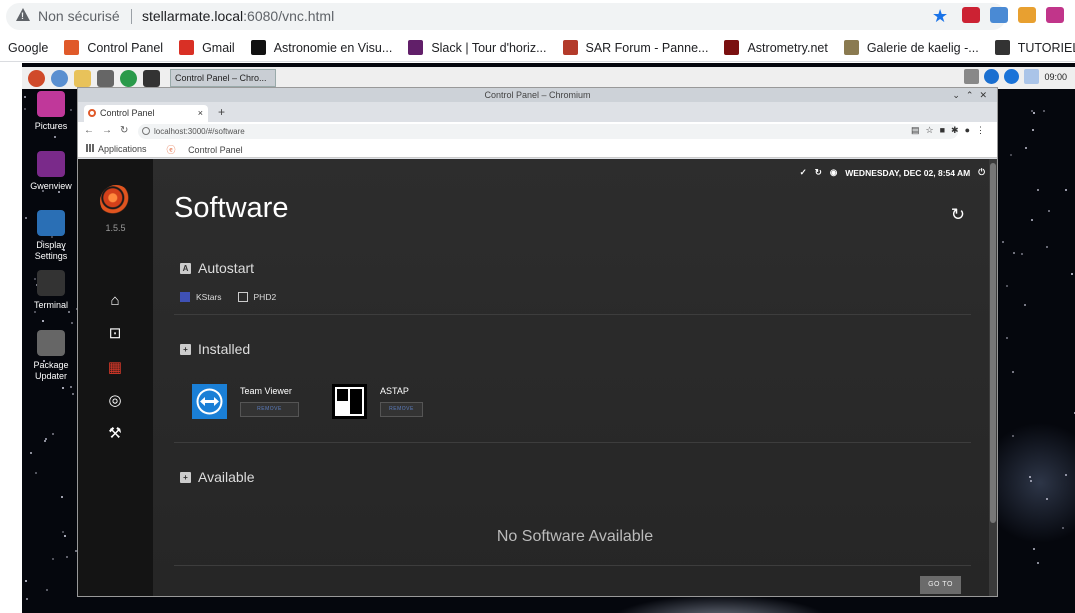 Image resolution: width=1075 pixels, height=613 pixels. Describe the element at coordinates (200, 113) in the screenshot. I see `tab-close-icon: ×` at that location.